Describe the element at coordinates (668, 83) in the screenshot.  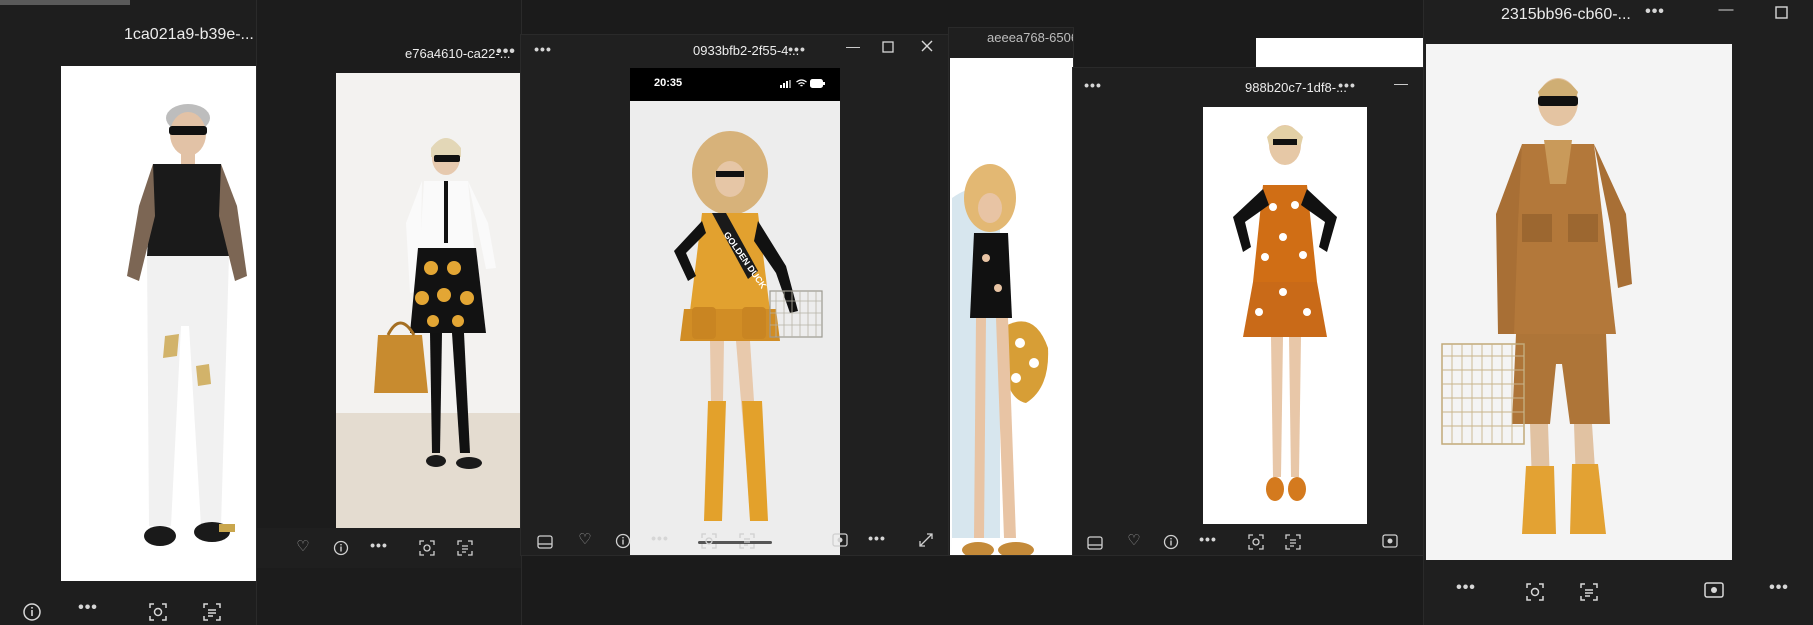
I see `phone-time: 20:35` at that location.